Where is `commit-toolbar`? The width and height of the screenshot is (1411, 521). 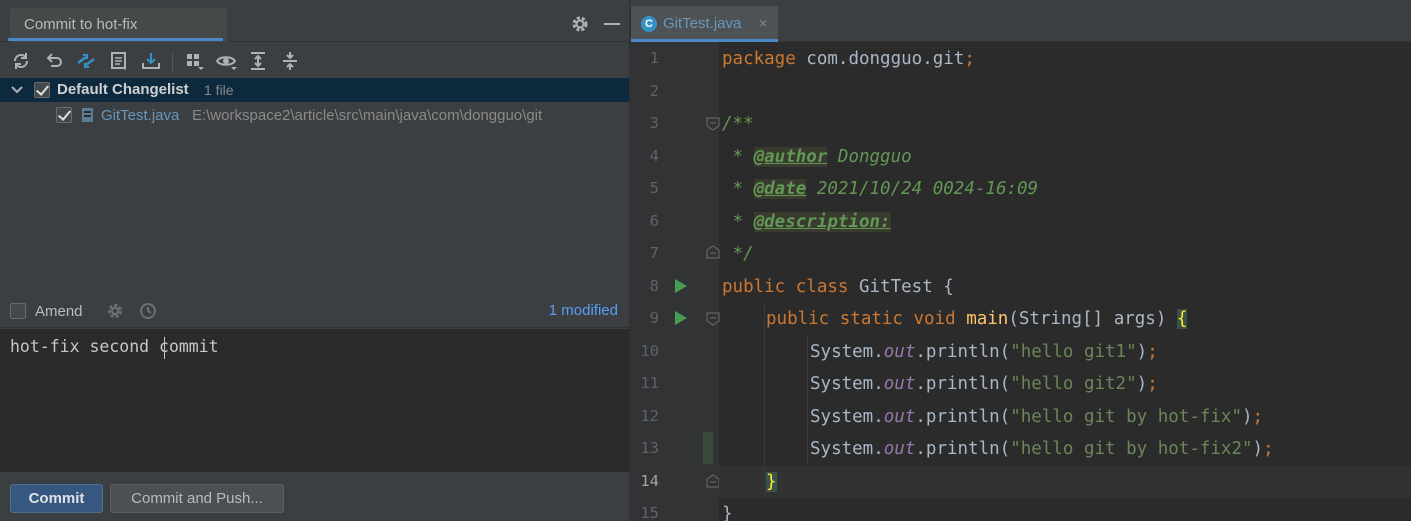
commit-toolbar is located at coordinates (314, 61).